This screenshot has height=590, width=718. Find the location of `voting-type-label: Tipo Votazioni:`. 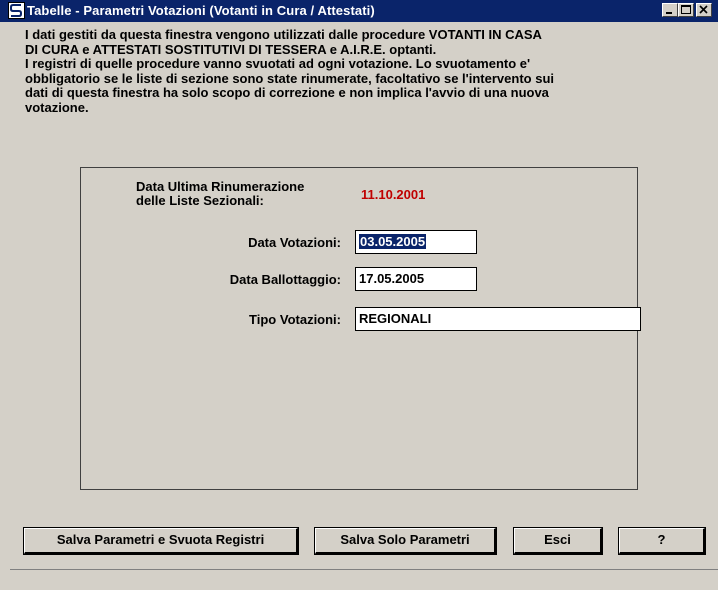

voting-type-label: Tipo Votazioni: is located at coordinates (295, 319).